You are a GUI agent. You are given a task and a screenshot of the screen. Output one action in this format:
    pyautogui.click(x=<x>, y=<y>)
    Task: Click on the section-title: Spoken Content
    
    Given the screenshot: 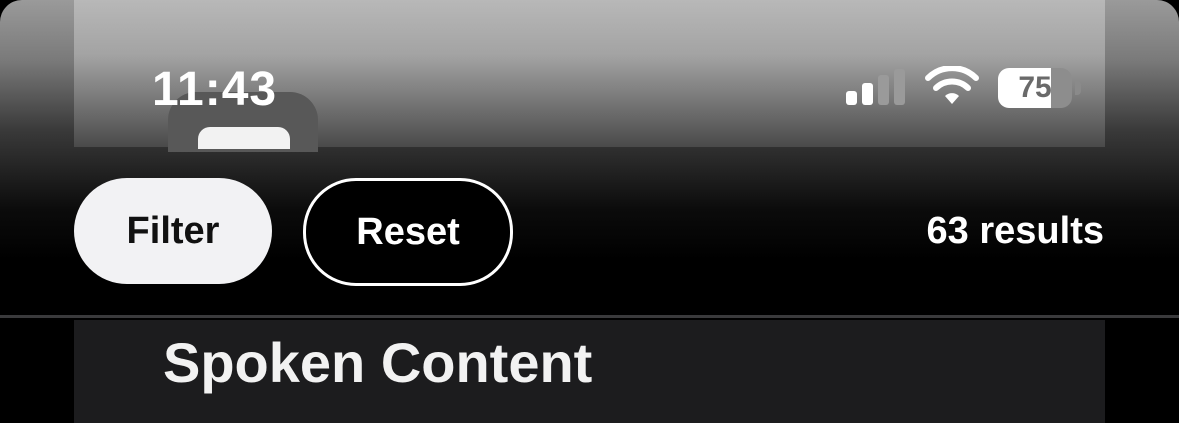 What is the action you would take?
    pyautogui.click(x=378, y=362)
    